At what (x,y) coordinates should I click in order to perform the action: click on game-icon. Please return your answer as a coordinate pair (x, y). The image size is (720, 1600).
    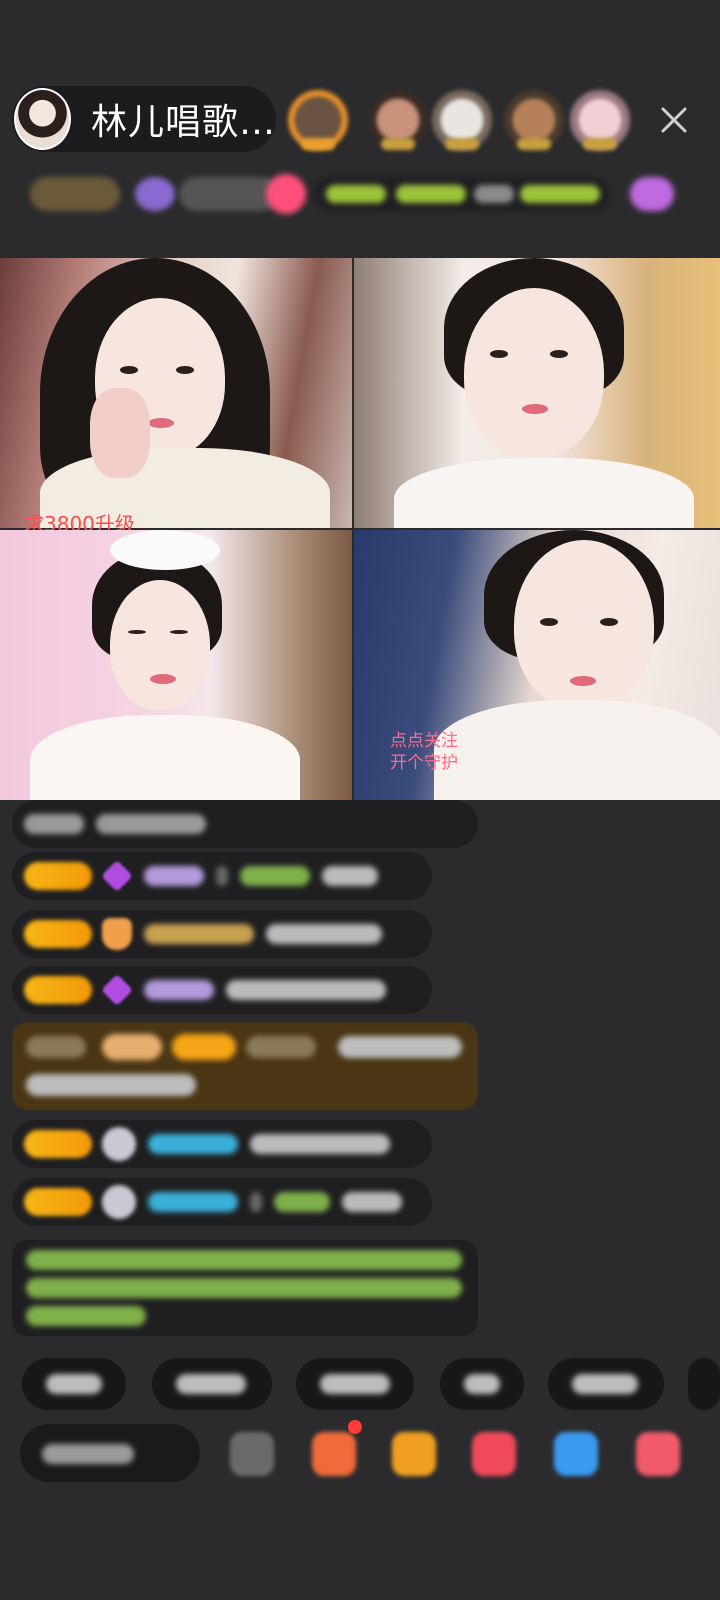
    Looking at the image, I should click on (576, 1454).